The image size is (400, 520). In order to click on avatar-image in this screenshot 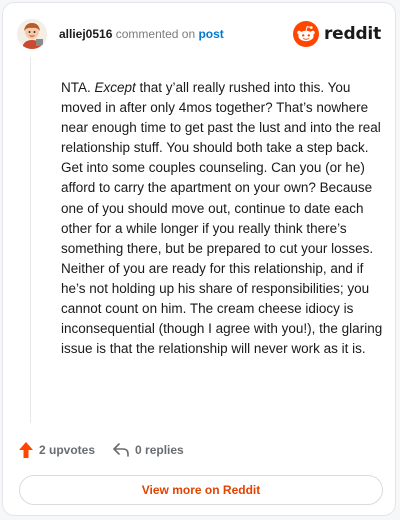, I will do `click(32, 34)`.